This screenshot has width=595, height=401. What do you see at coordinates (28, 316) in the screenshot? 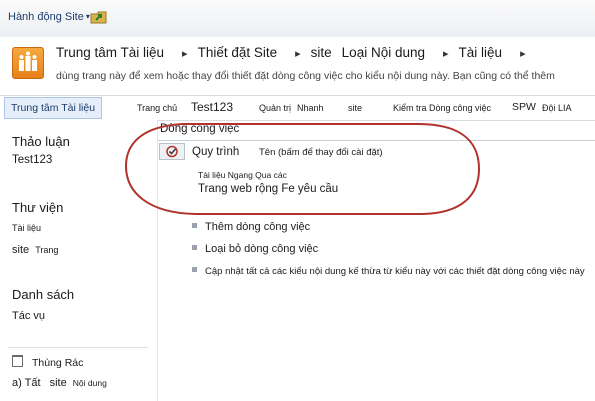
I see `ql-item-tasks: Tác vụ` at bounding box center [28, 316].